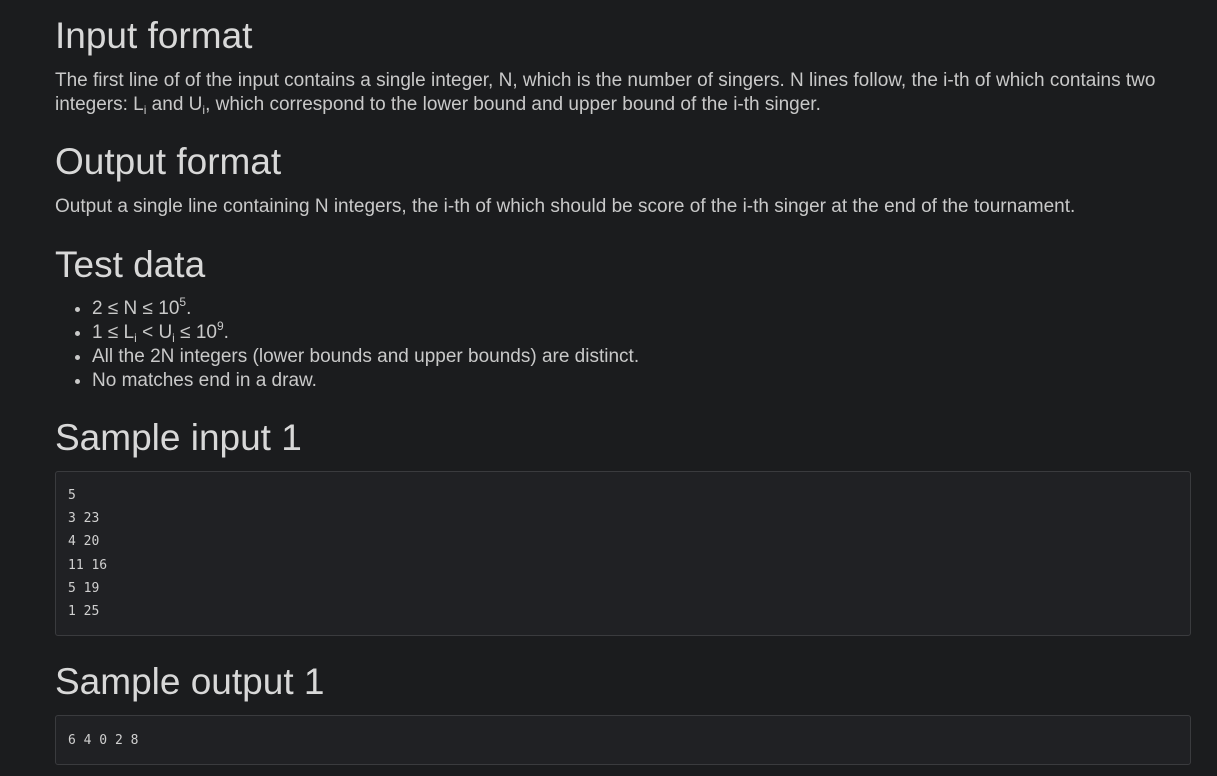 This screenshot has height=776, width=1217. I want to click on list-item: 1 ≤ Li < Ui ≤ 109., so click(365, 332).